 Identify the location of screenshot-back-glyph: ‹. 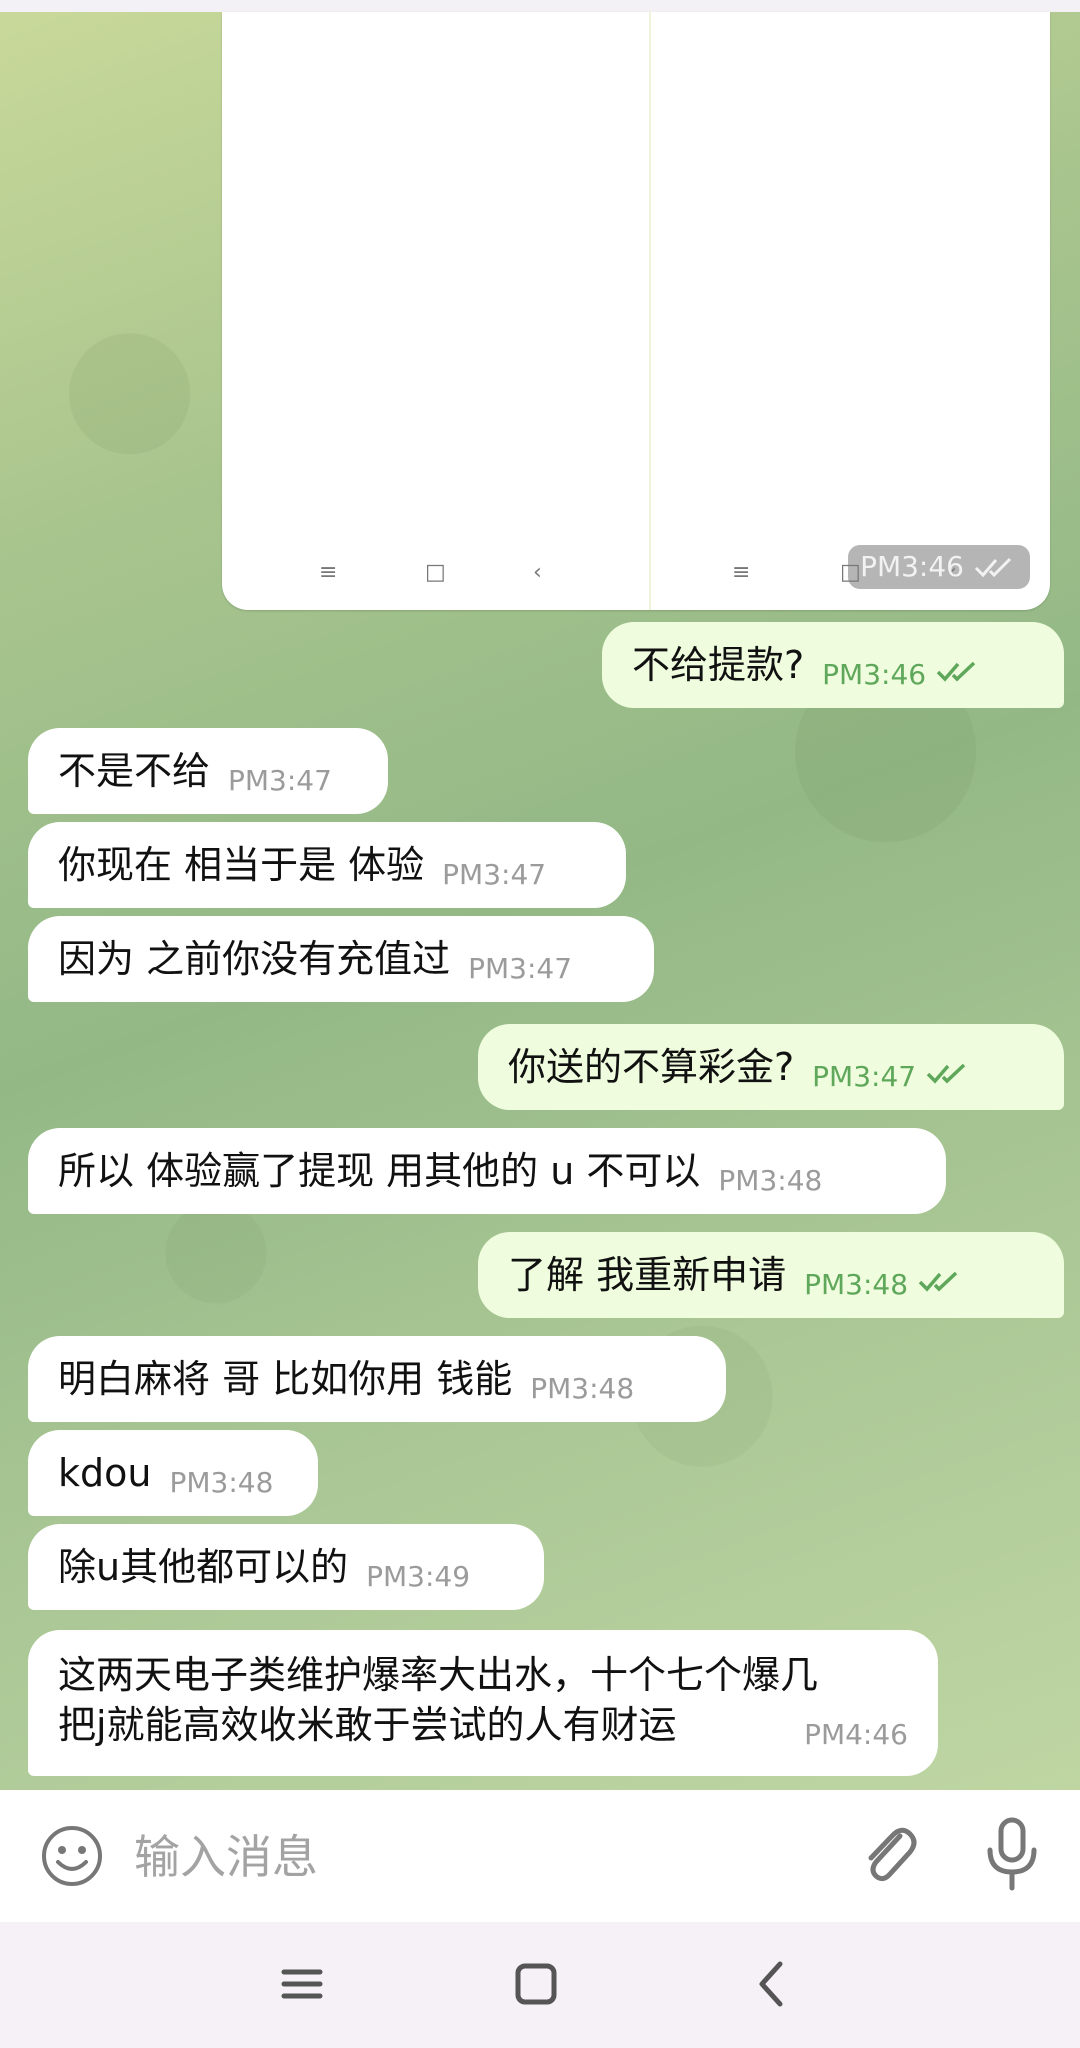
(537, 572).